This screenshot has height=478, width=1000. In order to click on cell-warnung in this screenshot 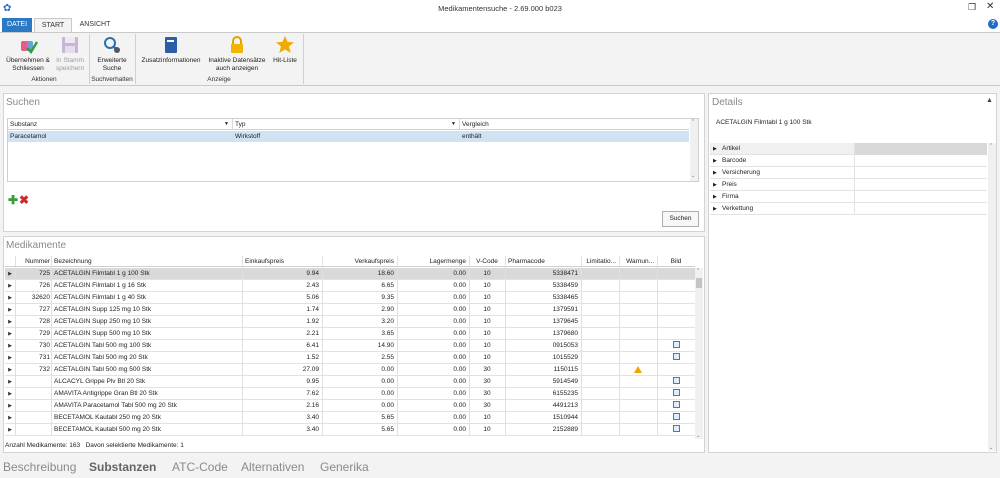, I will do `click(638, 370)`.